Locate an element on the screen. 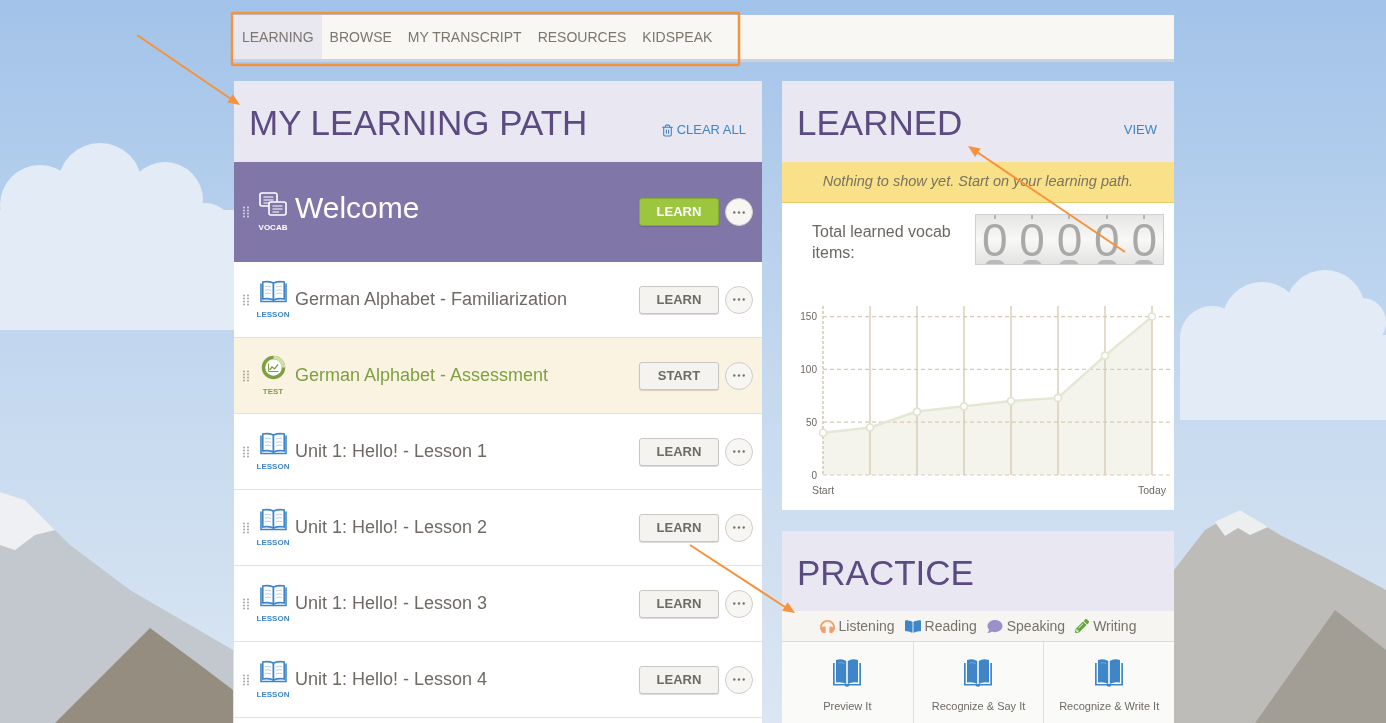 The image size is (1386, 723). nav-tab: KIDSPEAK is located at coordinates (677, 37).